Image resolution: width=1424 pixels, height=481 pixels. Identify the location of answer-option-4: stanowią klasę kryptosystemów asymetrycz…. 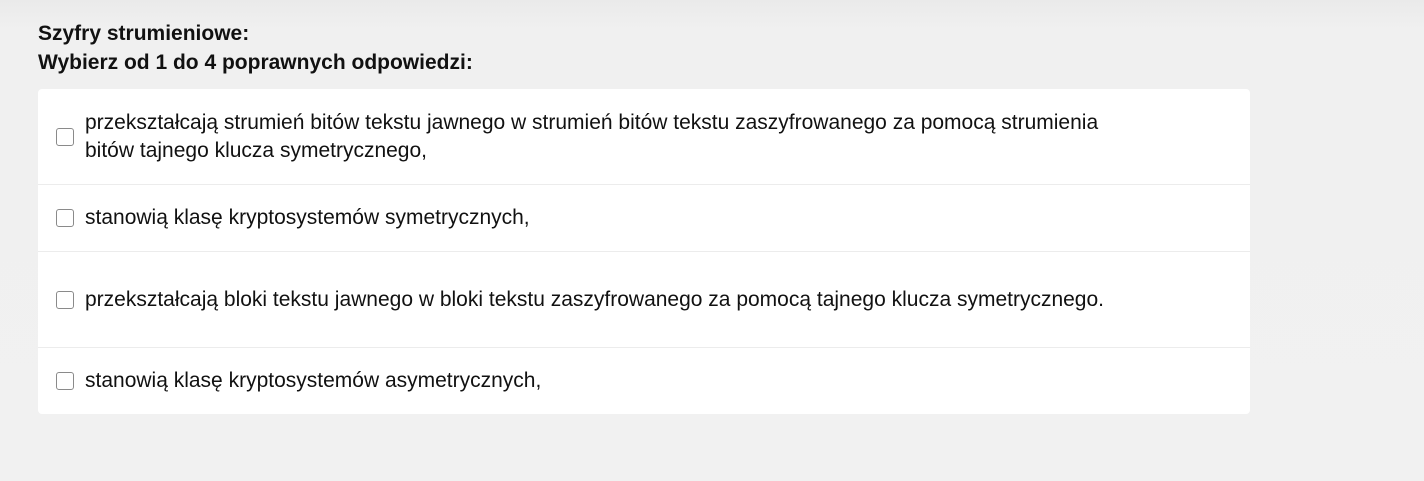
(644, 381).